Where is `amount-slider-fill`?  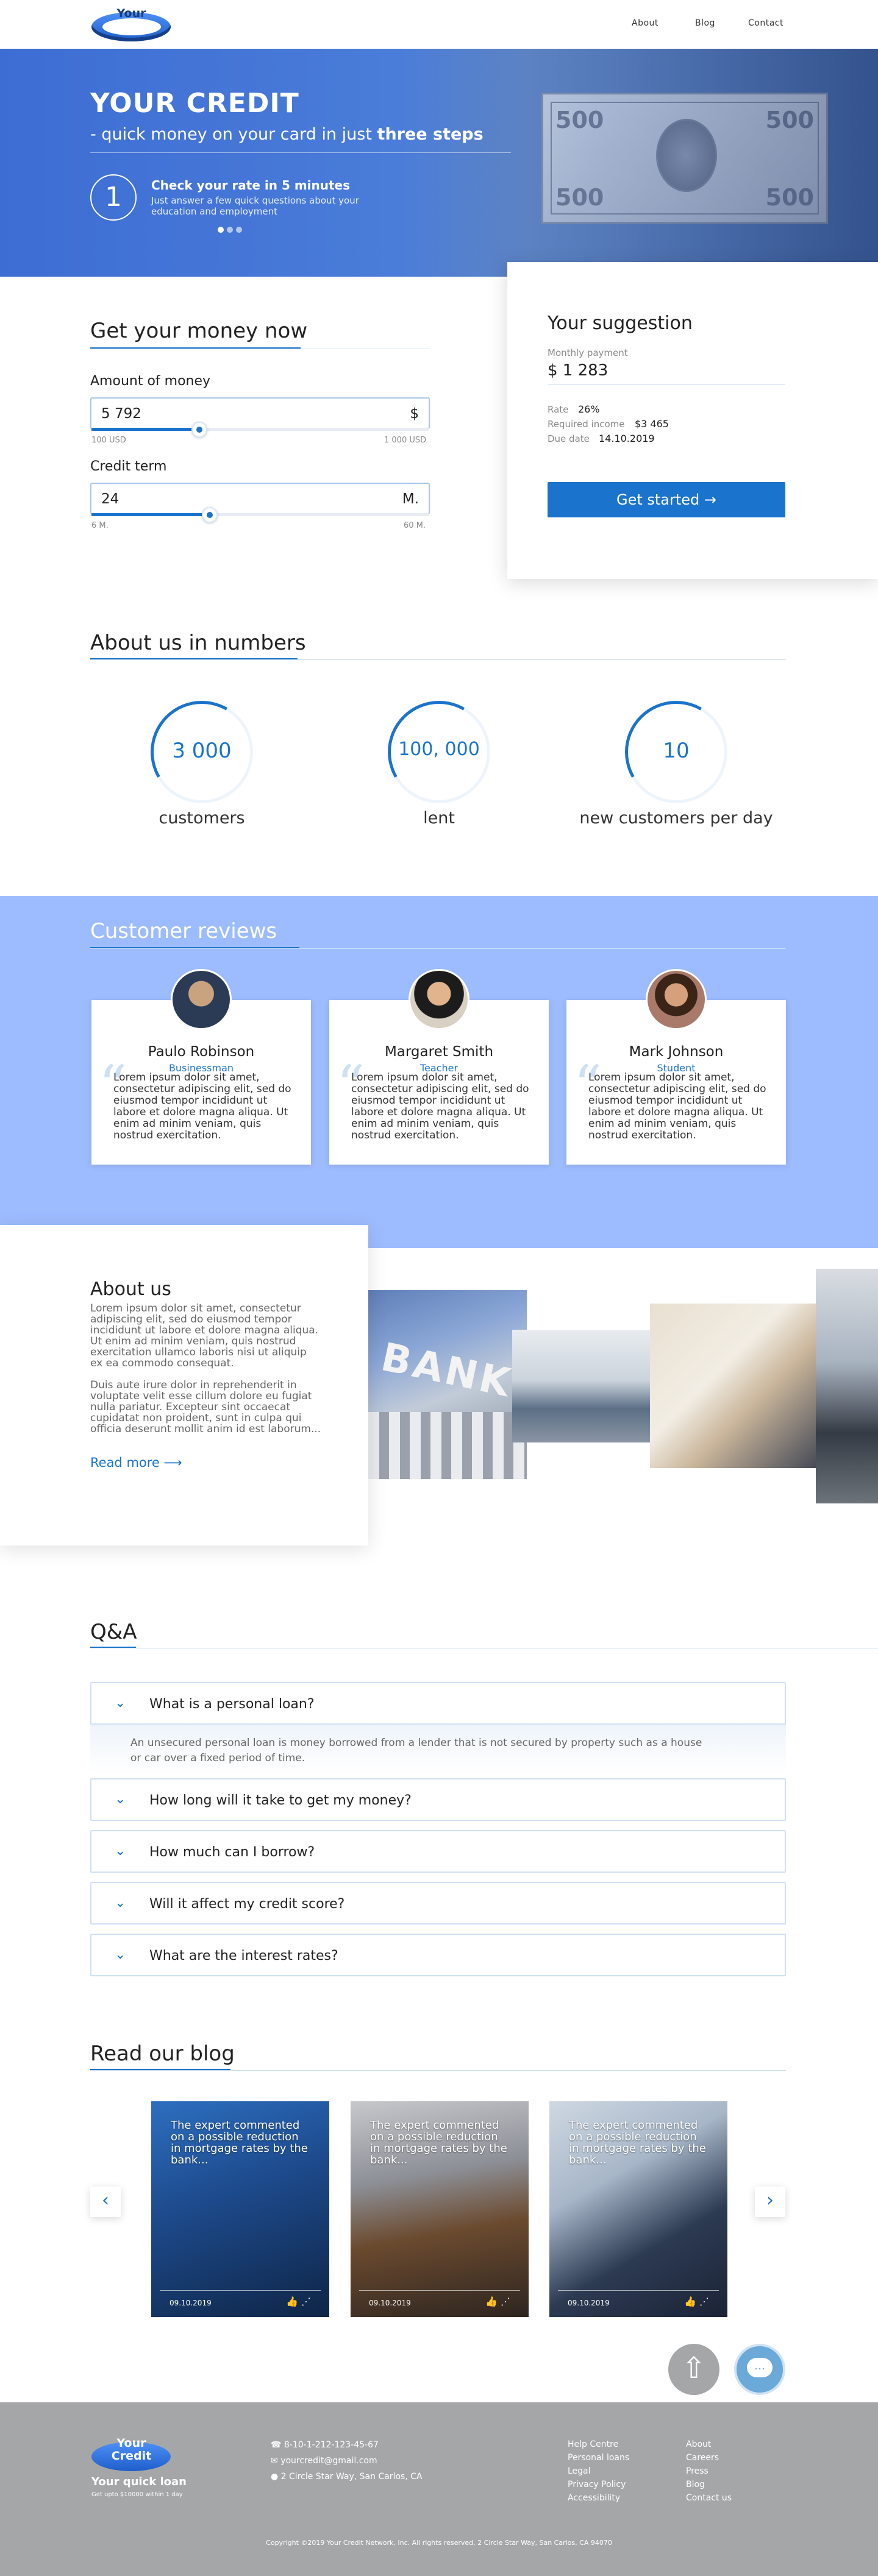
amount-slider-fill is located at coordinates (145, 429).